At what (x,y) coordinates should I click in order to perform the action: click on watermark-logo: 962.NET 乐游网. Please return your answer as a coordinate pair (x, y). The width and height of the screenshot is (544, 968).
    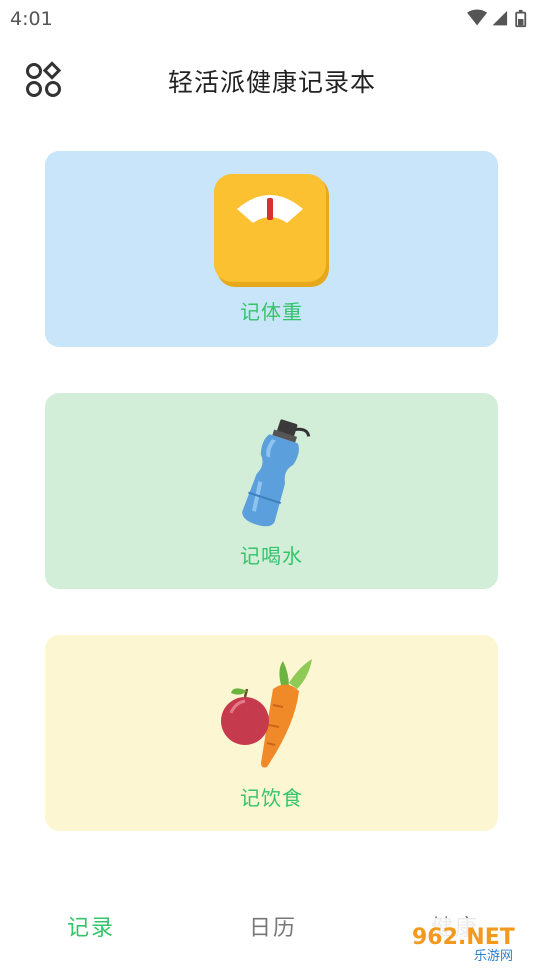
    Looking at the image, I should click on (474, 941).